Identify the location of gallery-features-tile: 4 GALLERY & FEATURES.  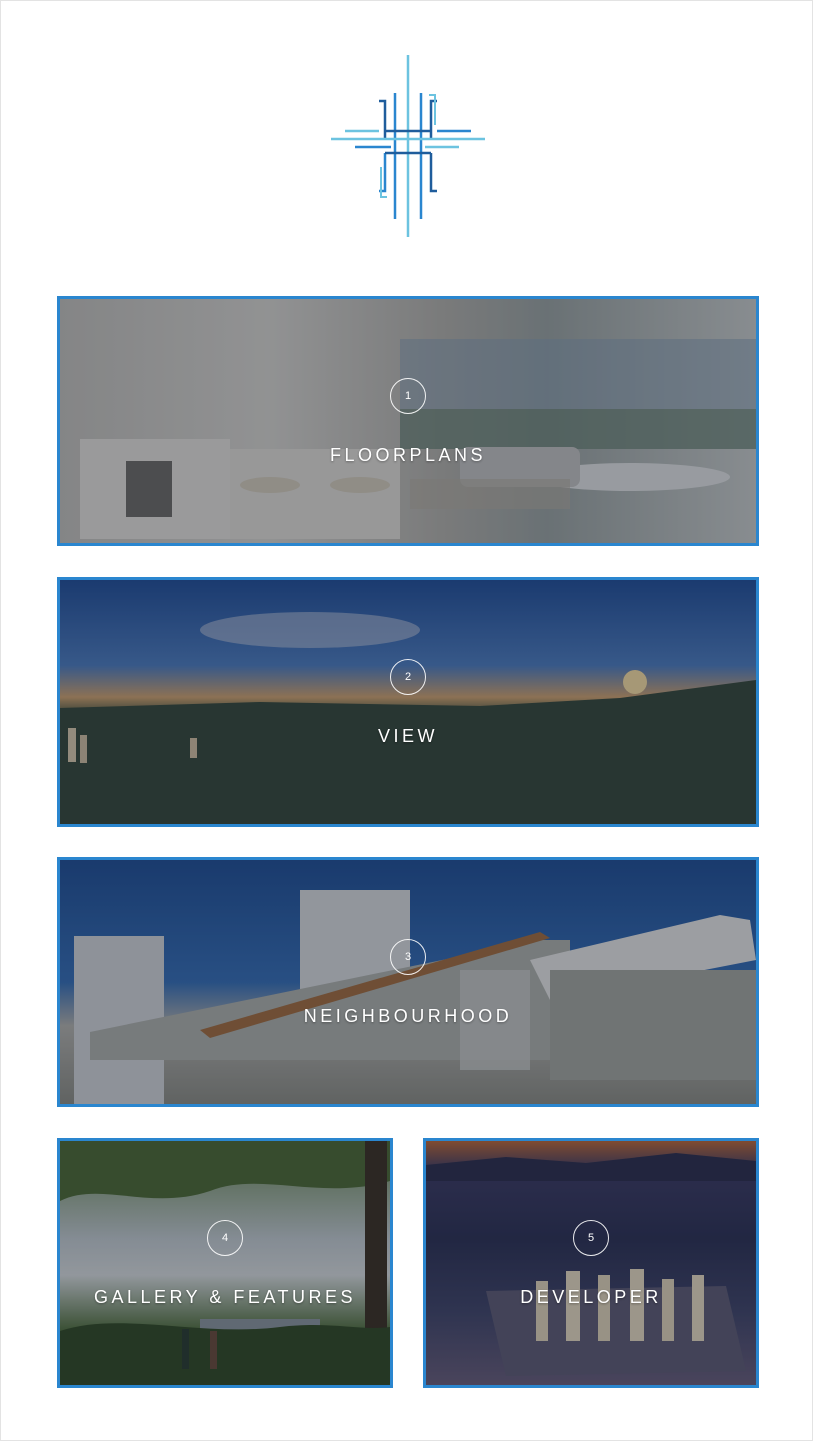
(225, 1263).